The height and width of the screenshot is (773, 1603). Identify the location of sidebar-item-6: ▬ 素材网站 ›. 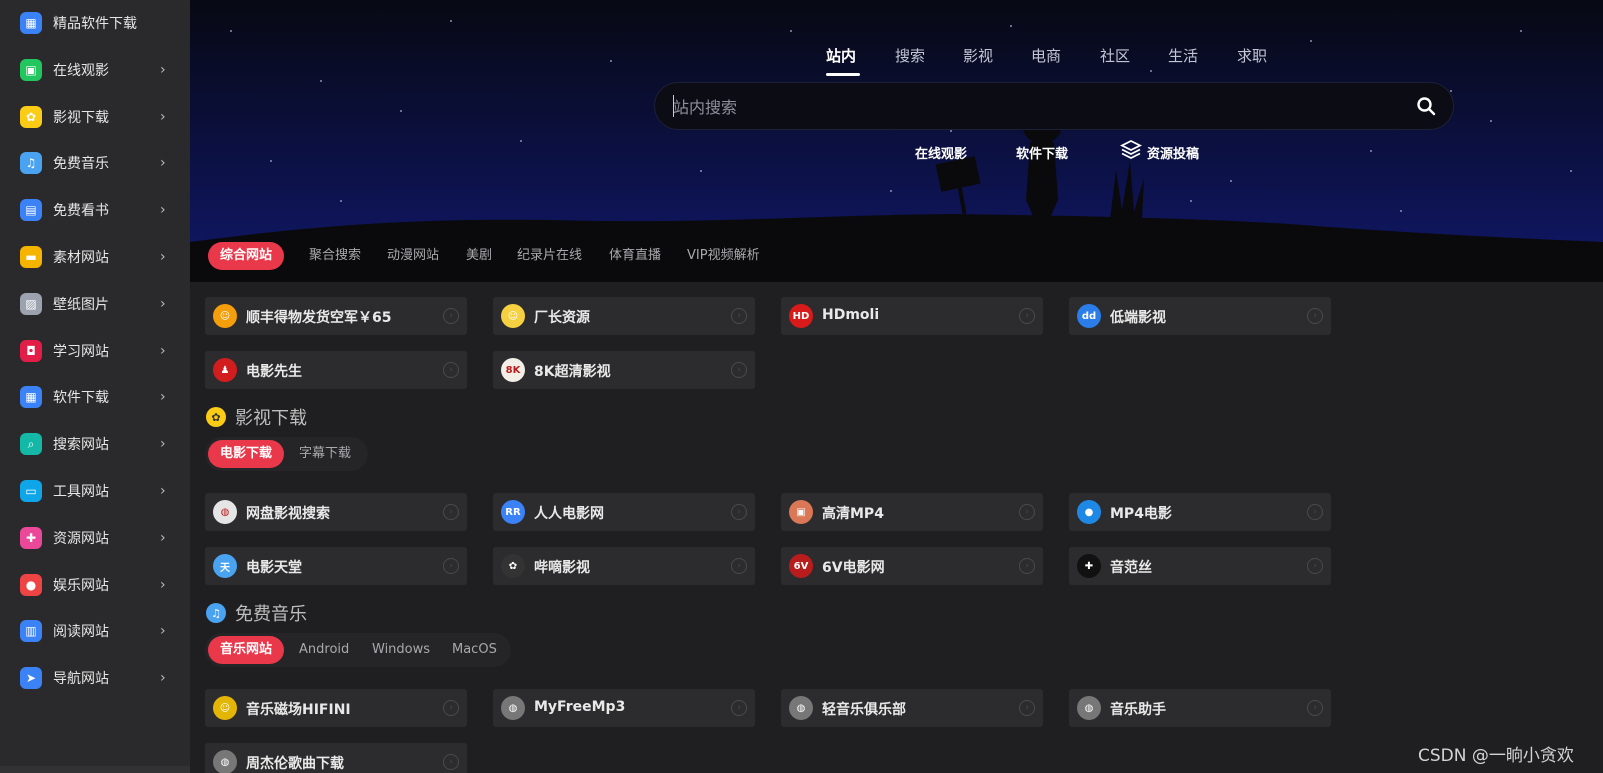
(95, 257).